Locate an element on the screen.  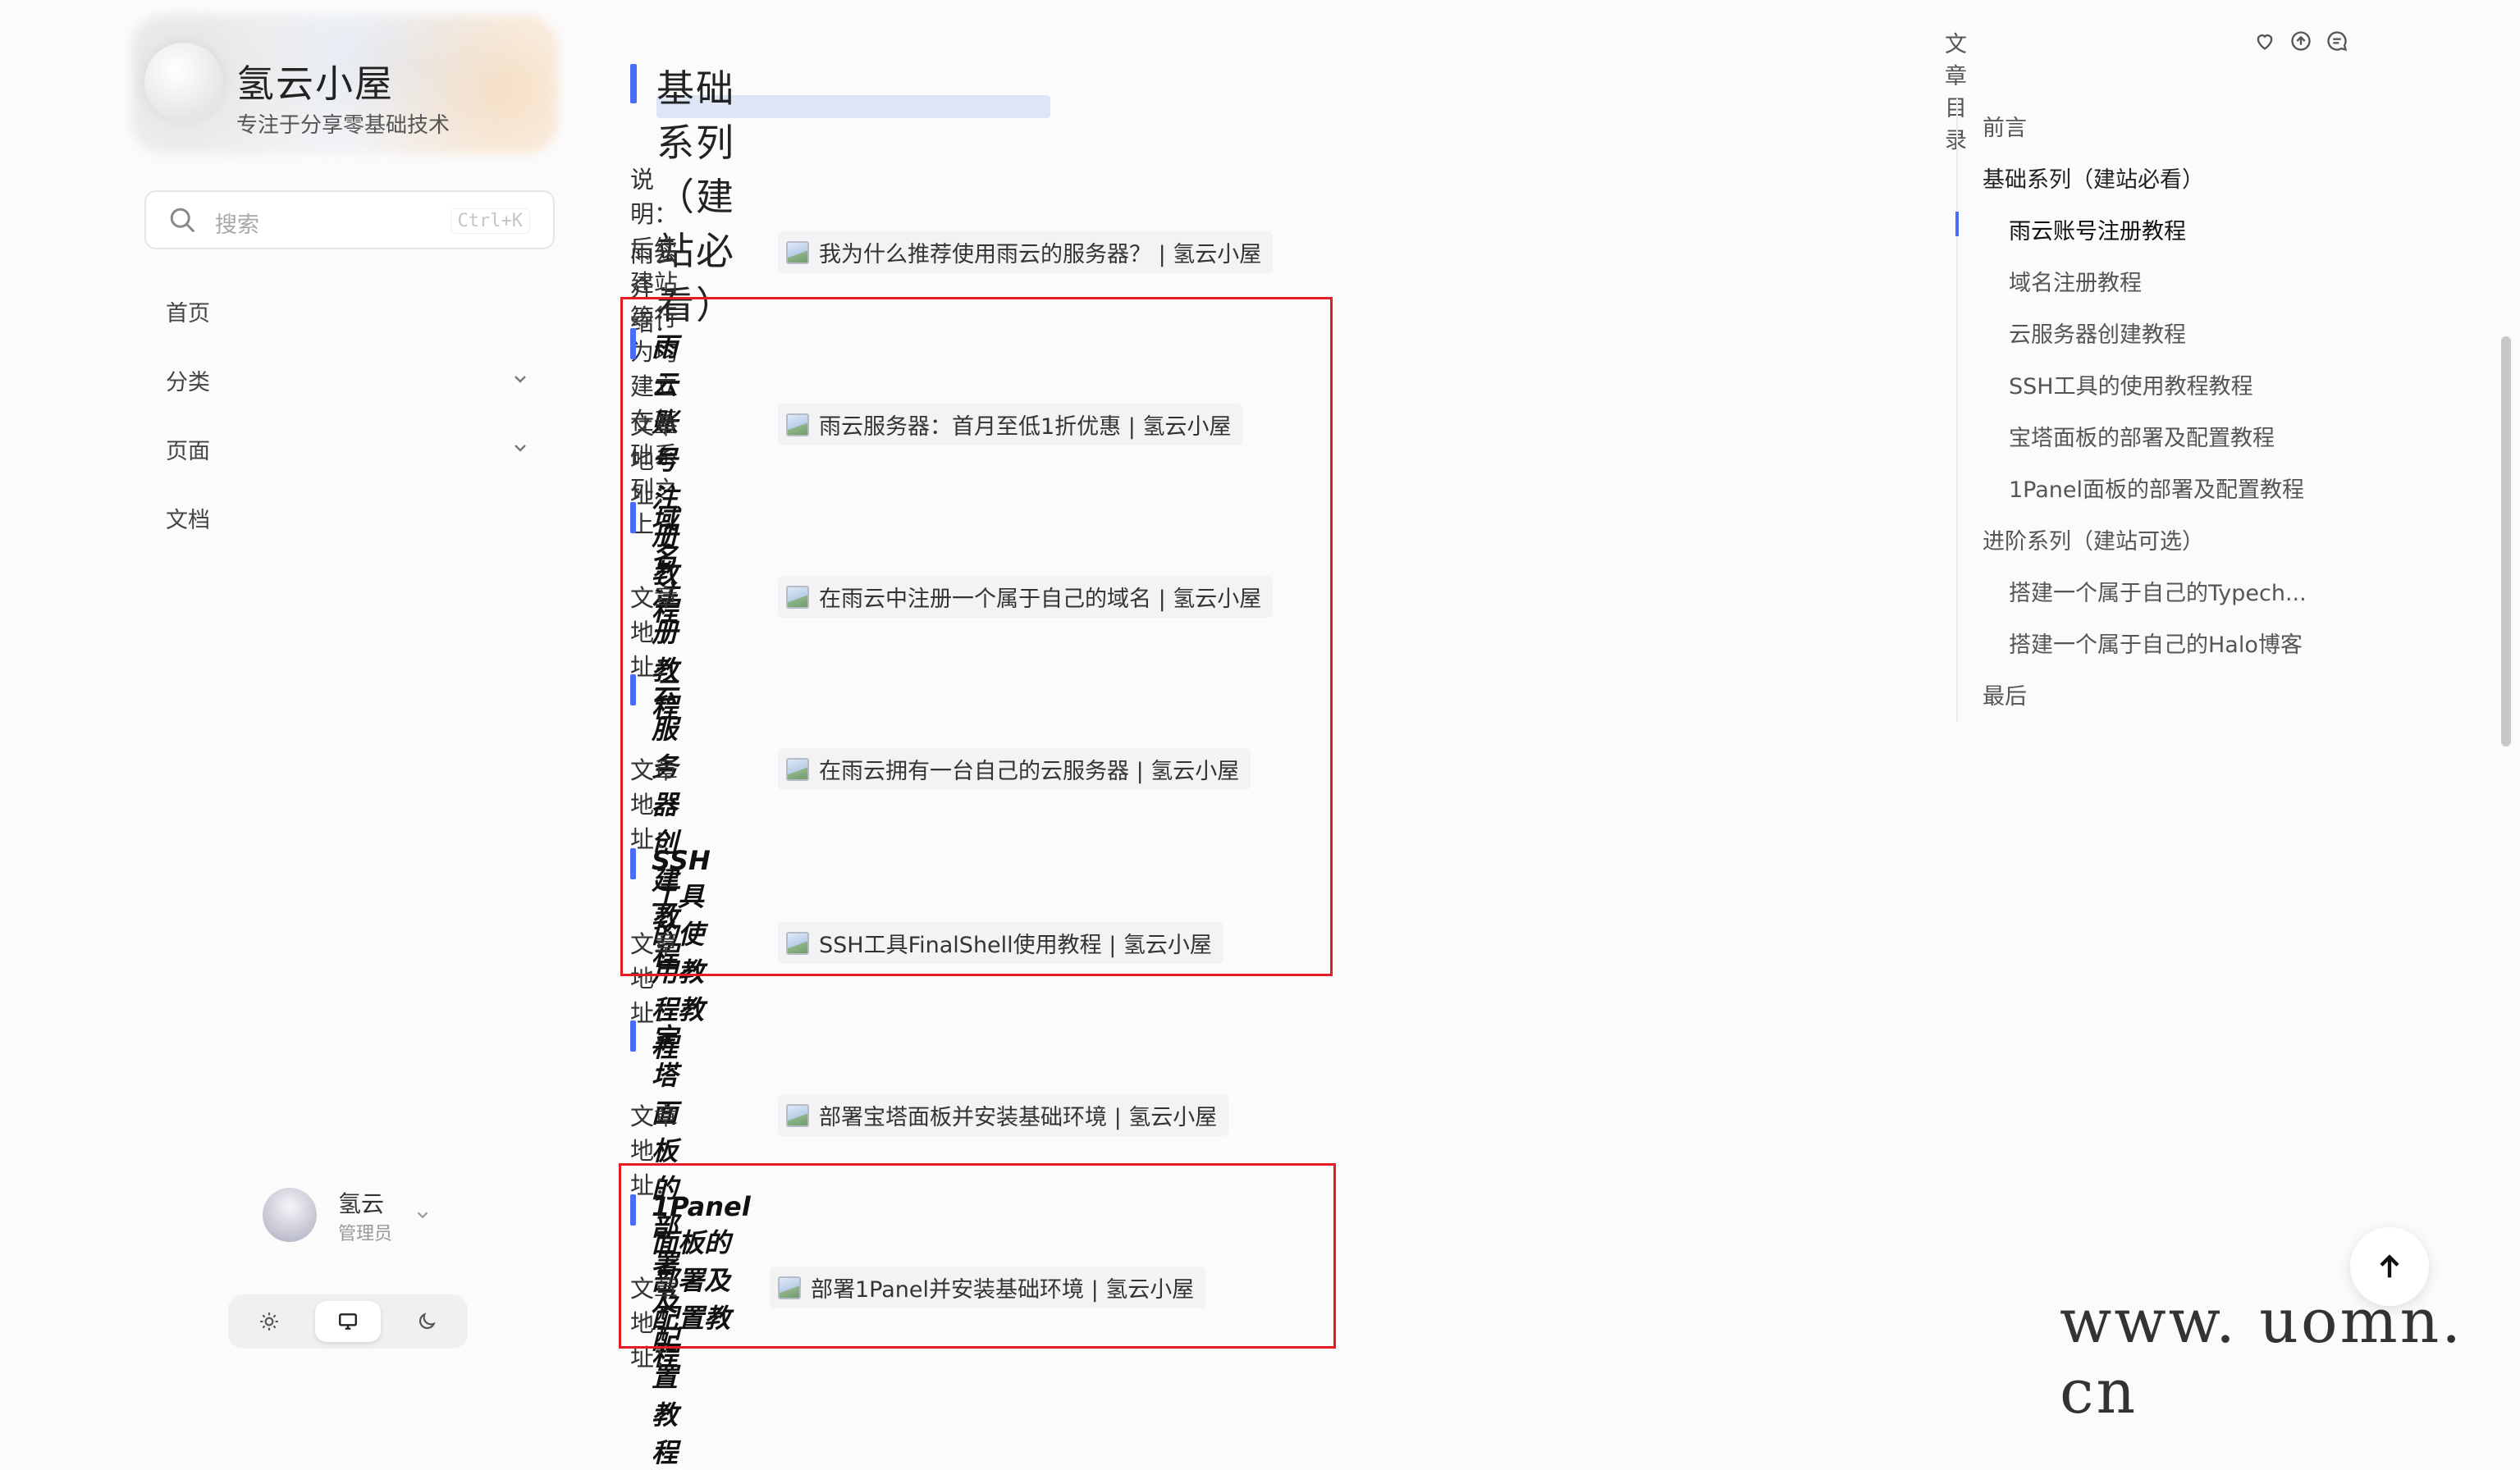
article-link: 部署宝塔面板并安装基础环境 | 氢云小屋 is located at coordinates (1003, 1115).